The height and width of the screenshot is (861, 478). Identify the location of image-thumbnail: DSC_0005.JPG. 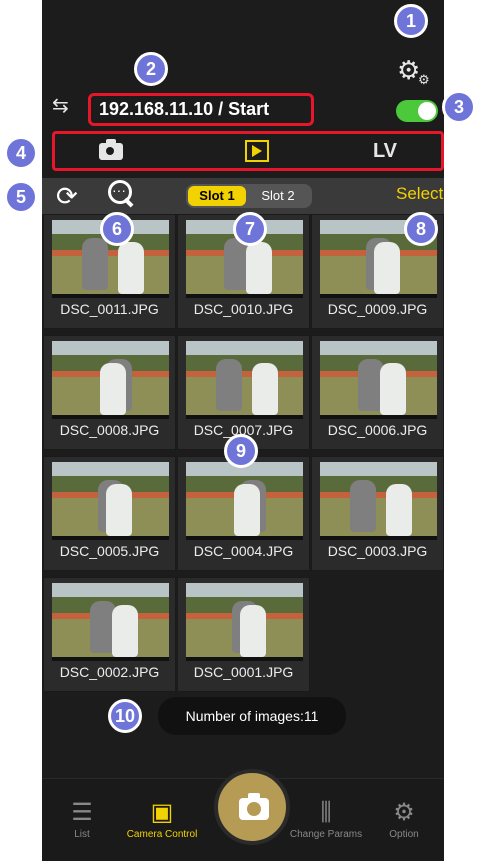
(109, 513).